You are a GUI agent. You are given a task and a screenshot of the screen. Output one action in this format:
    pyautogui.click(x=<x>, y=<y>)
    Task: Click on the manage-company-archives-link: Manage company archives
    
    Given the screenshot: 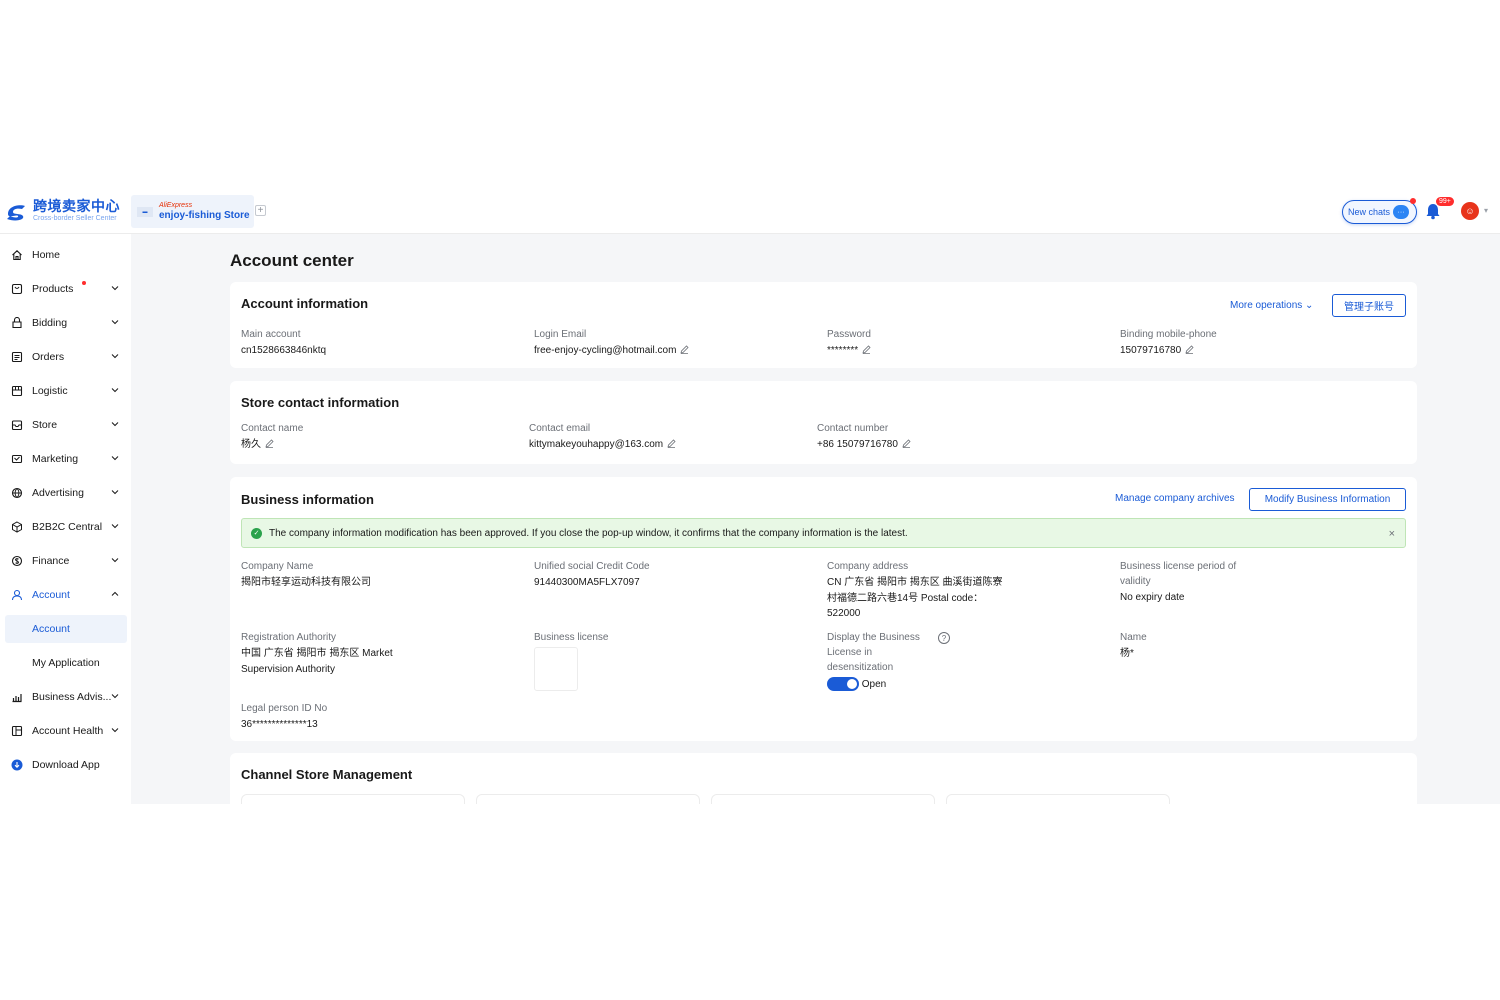 What is the action you would take?
    pyautogui.click(x=1175, y=498)
    